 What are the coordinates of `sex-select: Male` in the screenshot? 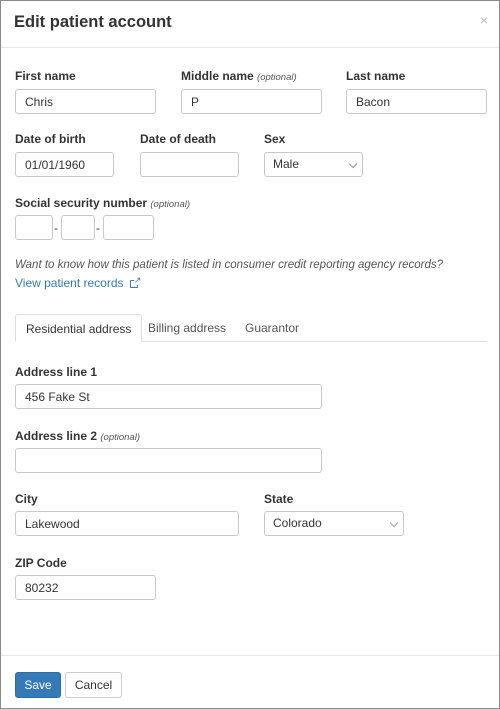 It's located at (313, 164).